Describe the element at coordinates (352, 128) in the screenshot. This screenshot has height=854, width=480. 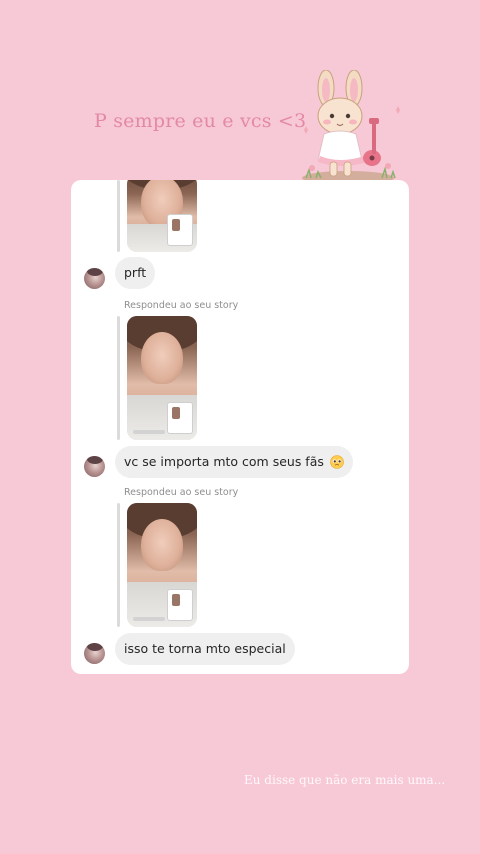
I see `bunny-with-guitar-sticker` at that location.